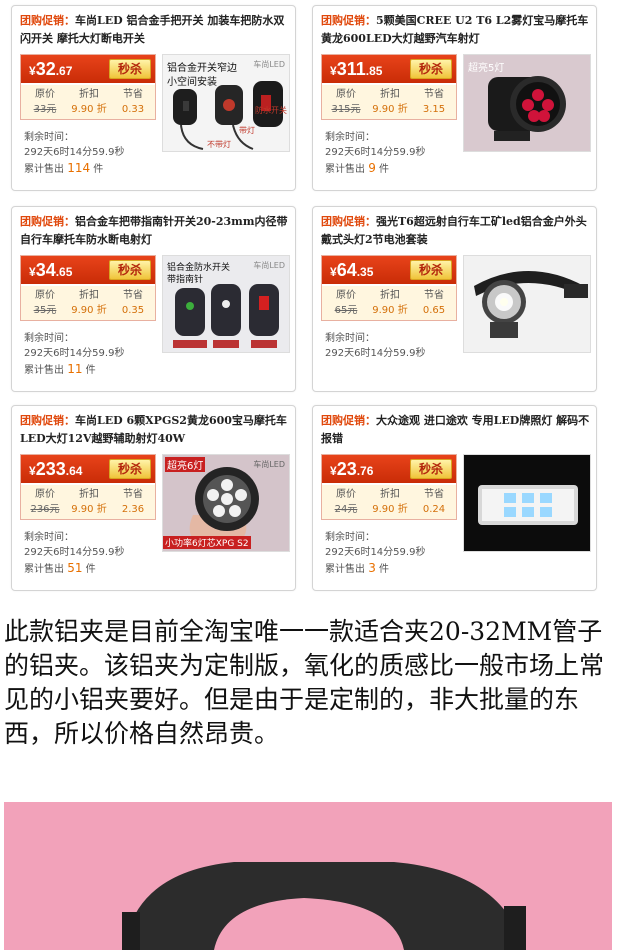 This screenshot has height=950, width=620. What do you see at coordinates (346, 303) in the screenshot?
I see `original-price: 原价 65元` at bounding box center [346, 303].